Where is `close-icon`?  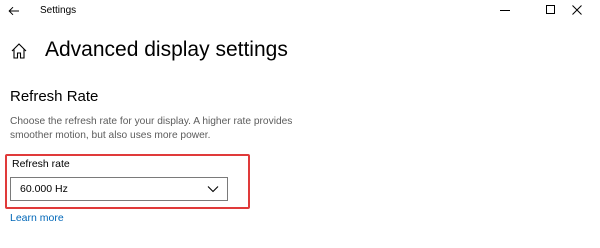 close-icon is located at coordinates (577, 10).